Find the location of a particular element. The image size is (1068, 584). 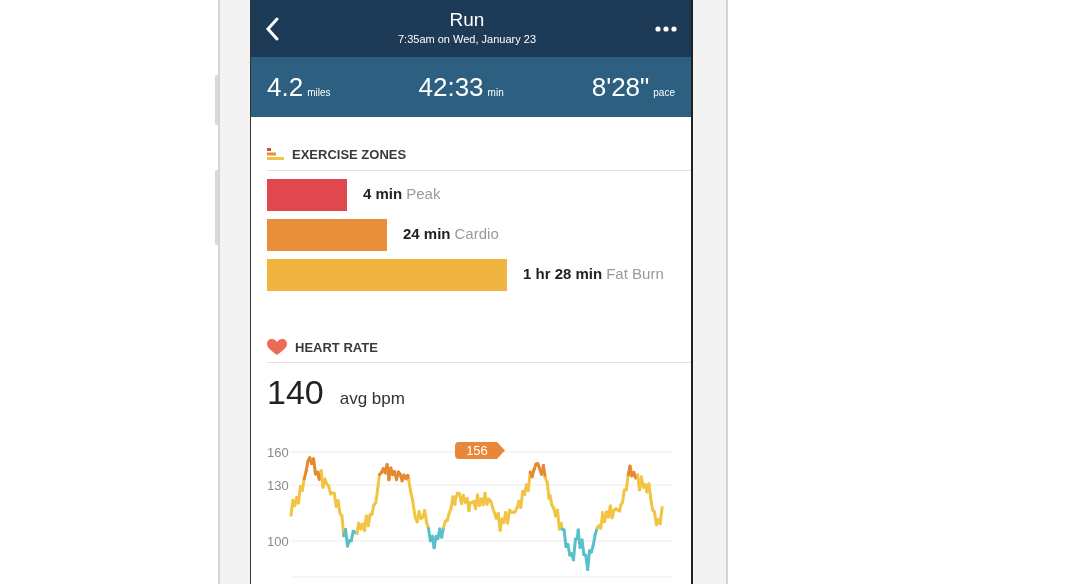

stat-value: 4.2 is located at coordinates (285, 87).